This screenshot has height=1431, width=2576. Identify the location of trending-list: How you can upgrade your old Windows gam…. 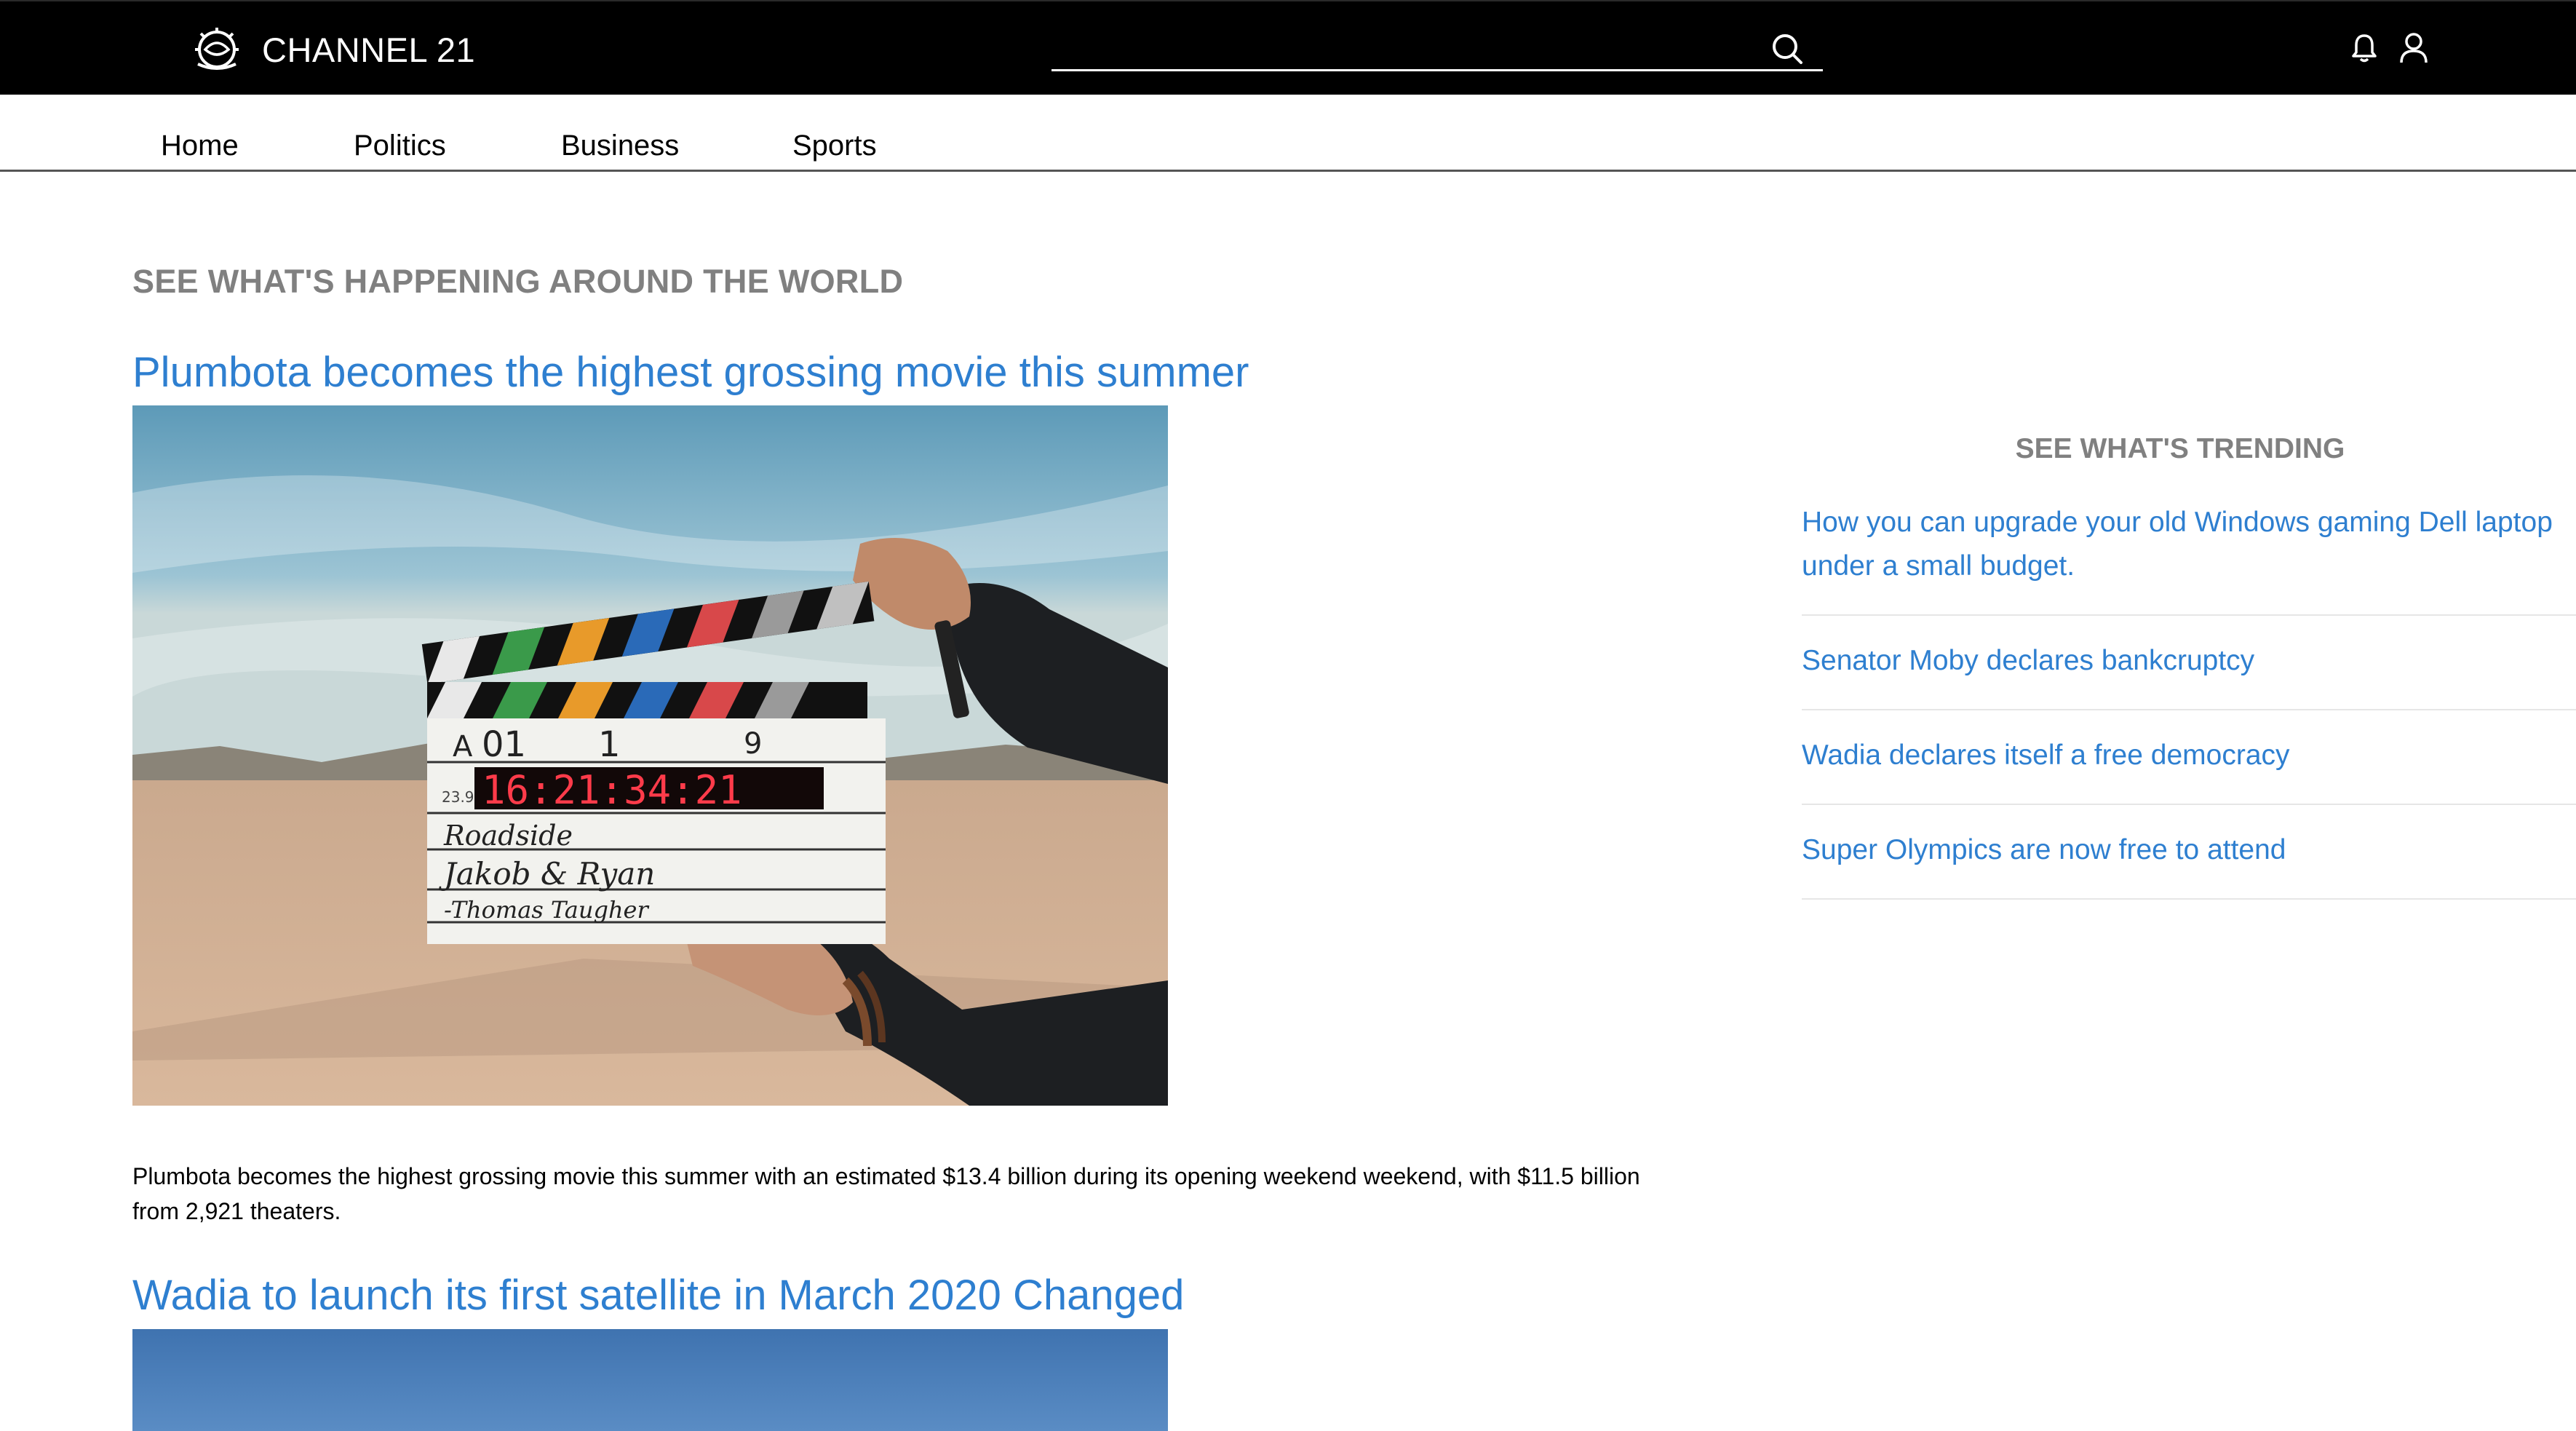
(2189, 712).